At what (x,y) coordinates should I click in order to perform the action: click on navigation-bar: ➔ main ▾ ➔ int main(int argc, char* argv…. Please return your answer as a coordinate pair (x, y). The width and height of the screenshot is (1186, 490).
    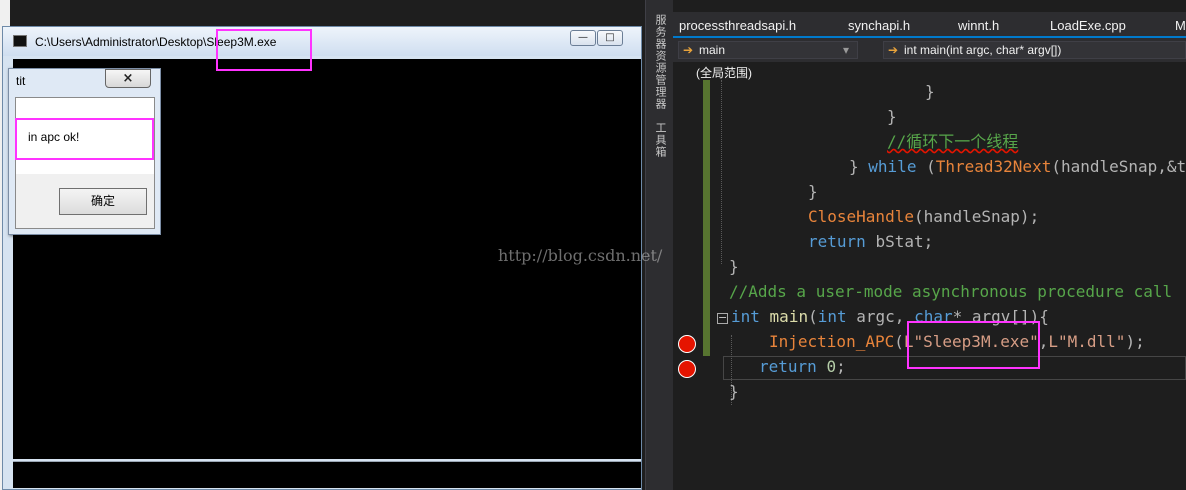
    Looking at the image, I should click on (929, 50).